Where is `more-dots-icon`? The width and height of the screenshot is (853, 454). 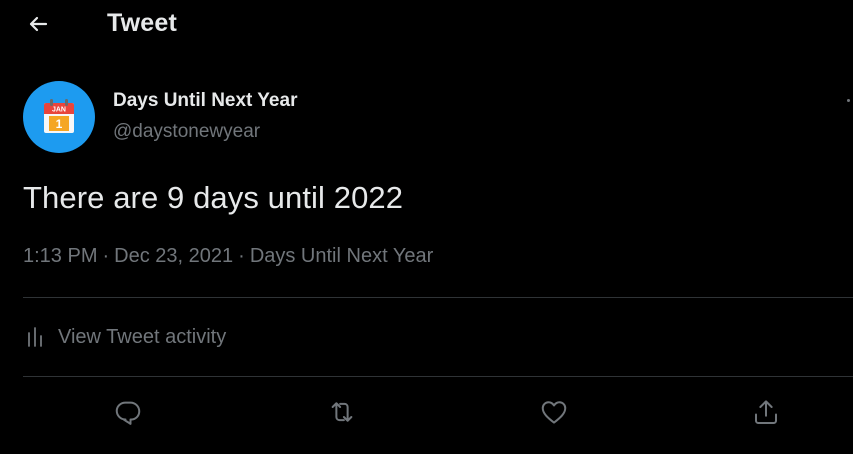 more-dots-icon is located at coordinates (848, 100).